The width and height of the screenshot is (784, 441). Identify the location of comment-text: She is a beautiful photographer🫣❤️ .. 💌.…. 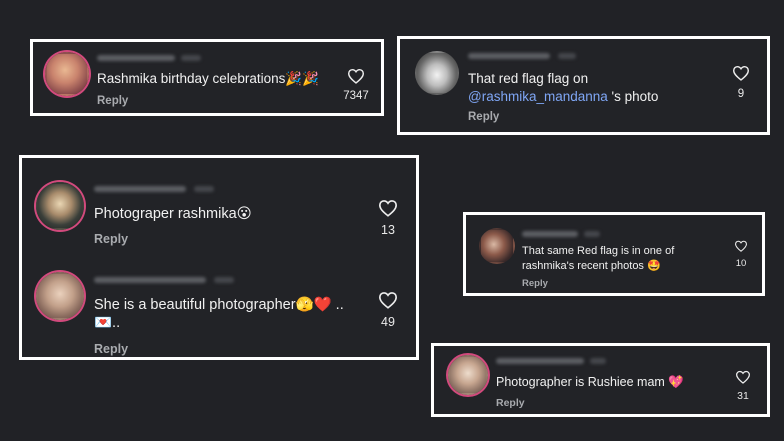
(219, 314).